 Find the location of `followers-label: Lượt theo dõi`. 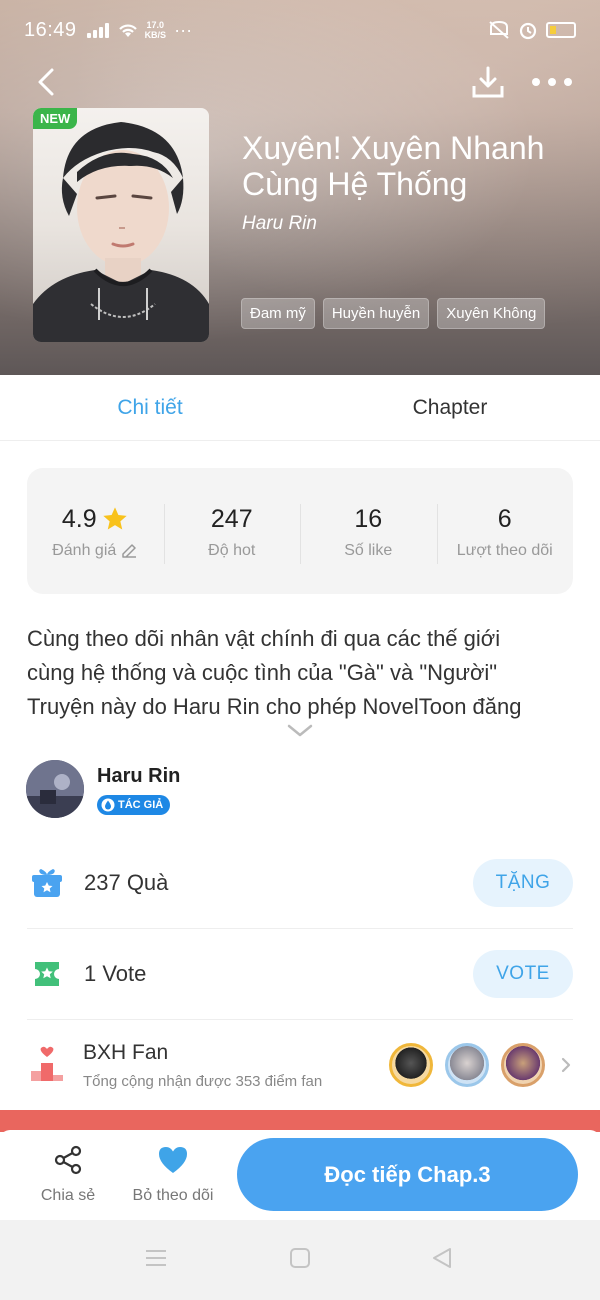

followers-label: Lượt theo dõi is located at coordinates (504, 550).